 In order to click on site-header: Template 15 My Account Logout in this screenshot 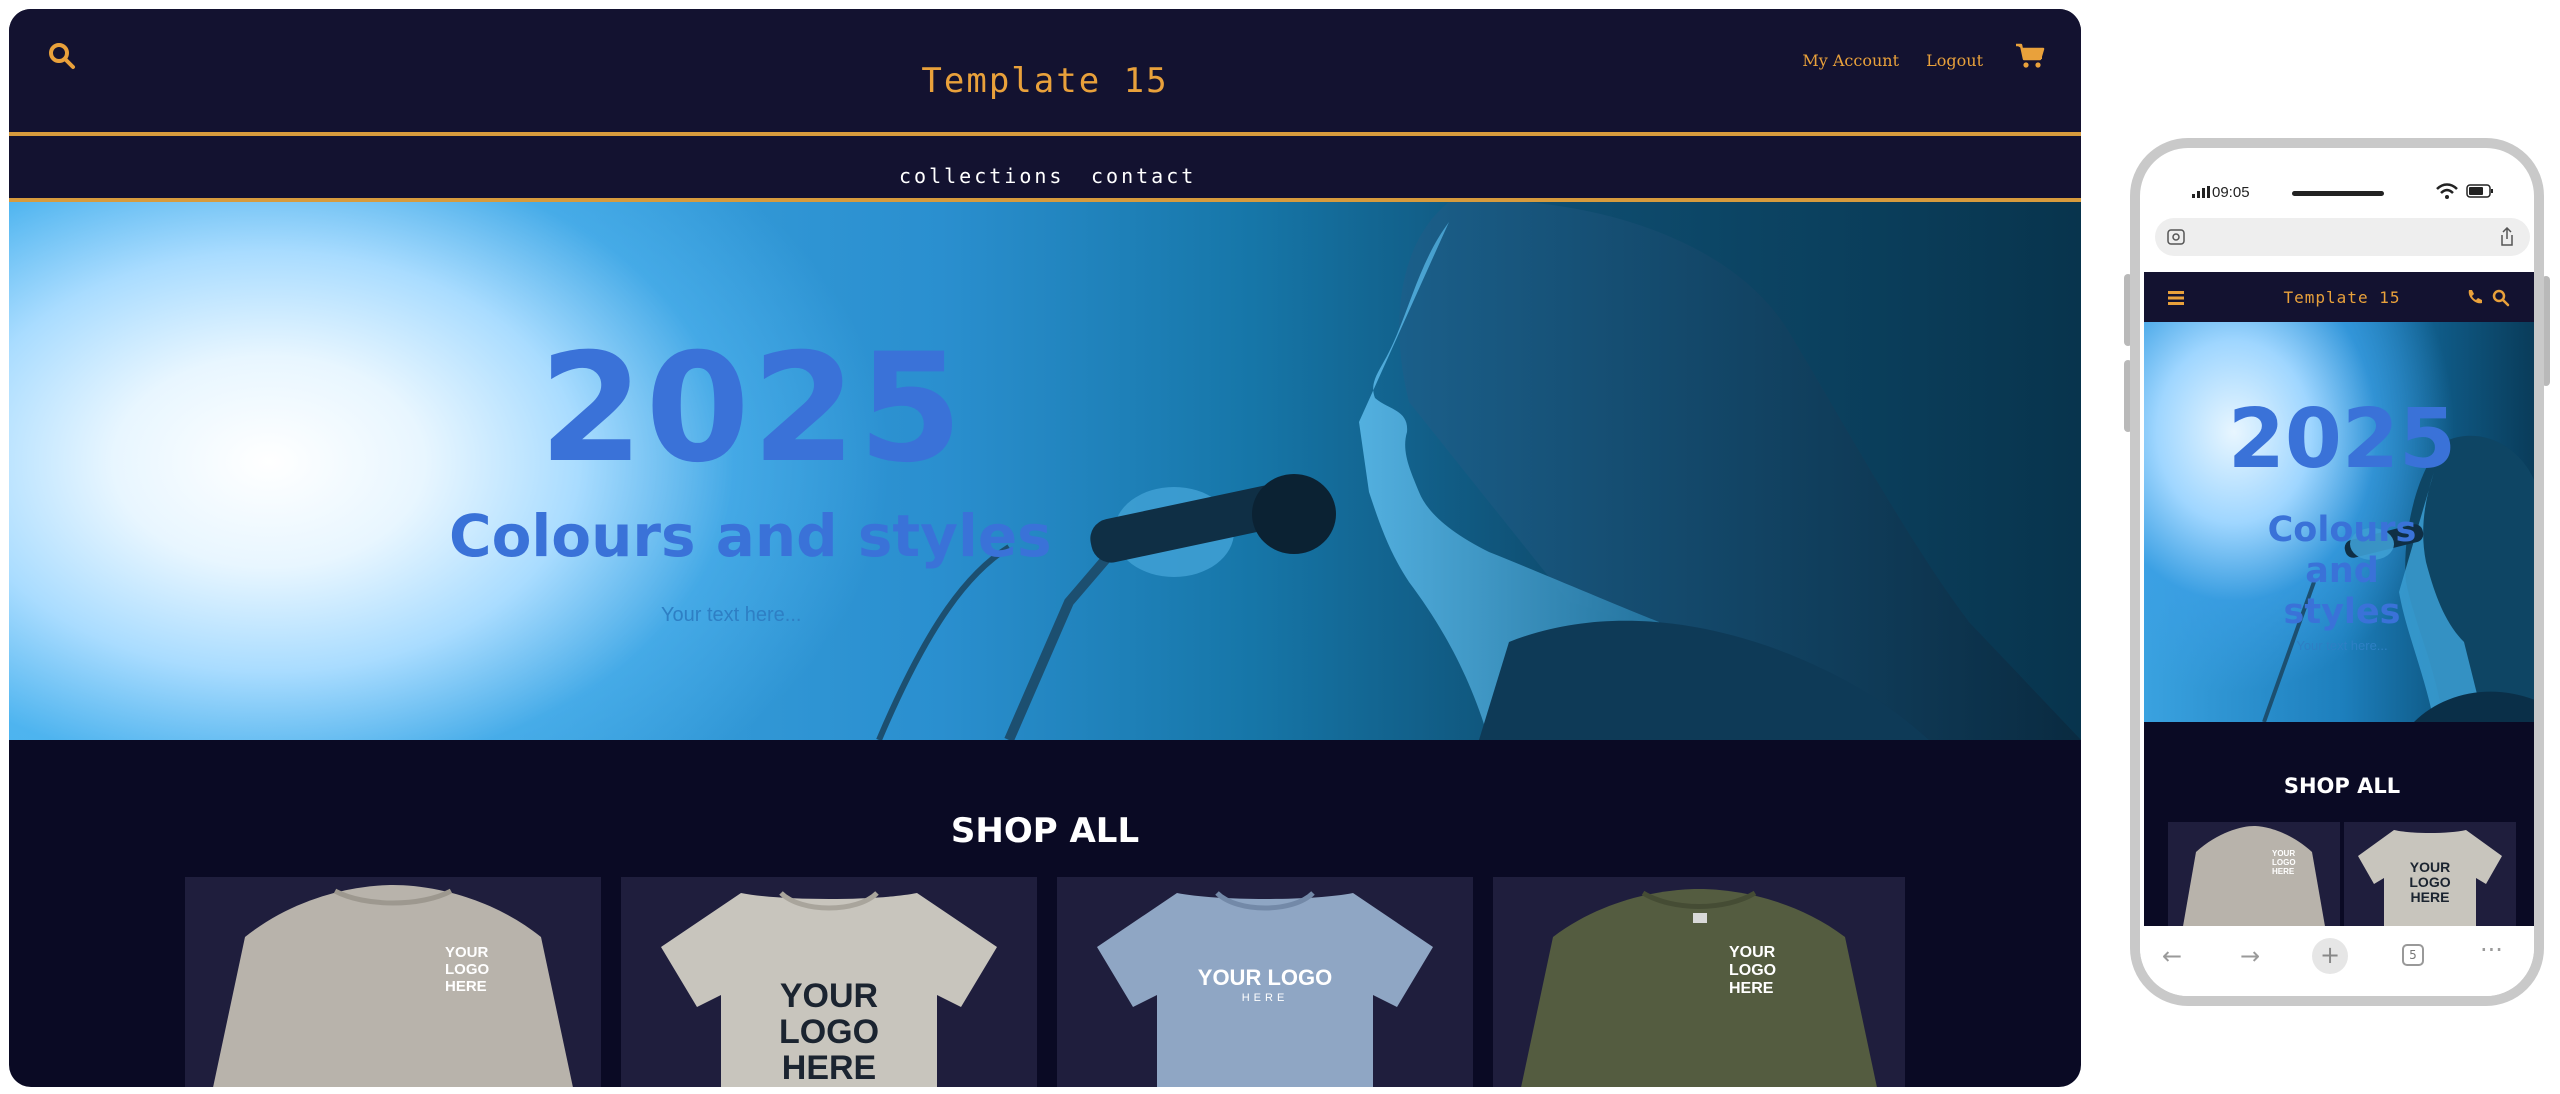, I will do `click(1045, 71)`.